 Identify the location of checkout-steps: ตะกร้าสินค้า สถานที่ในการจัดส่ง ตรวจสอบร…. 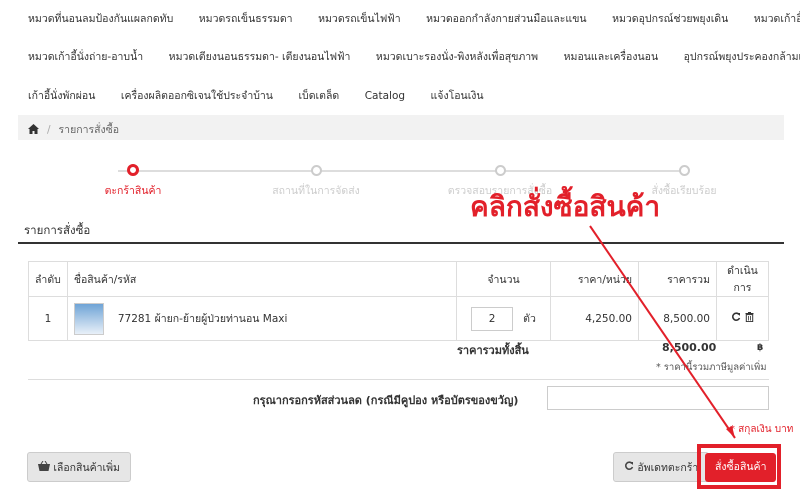
(401, 180).